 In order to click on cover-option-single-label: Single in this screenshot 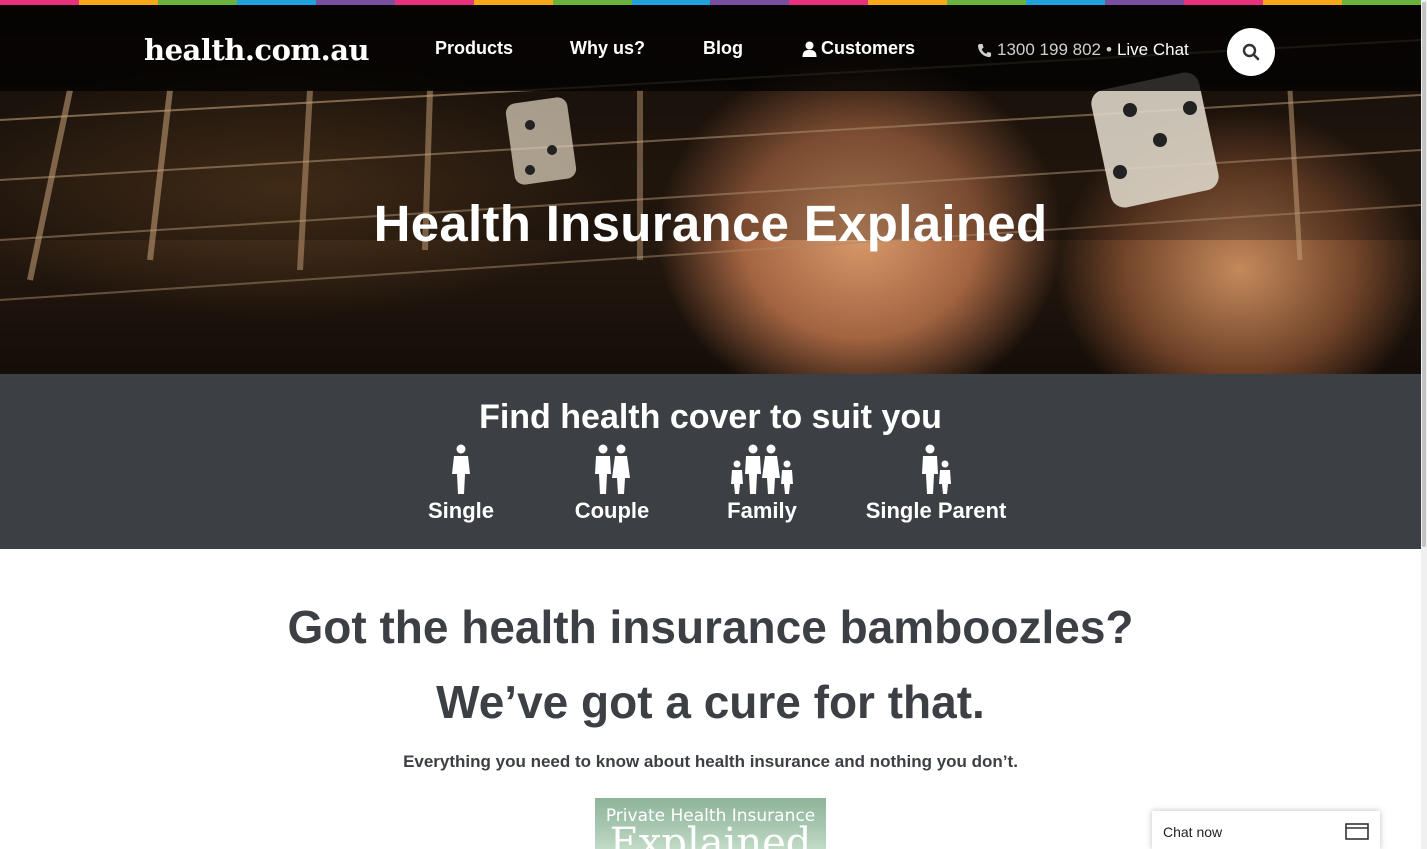, I will do `click(460, 510)`.